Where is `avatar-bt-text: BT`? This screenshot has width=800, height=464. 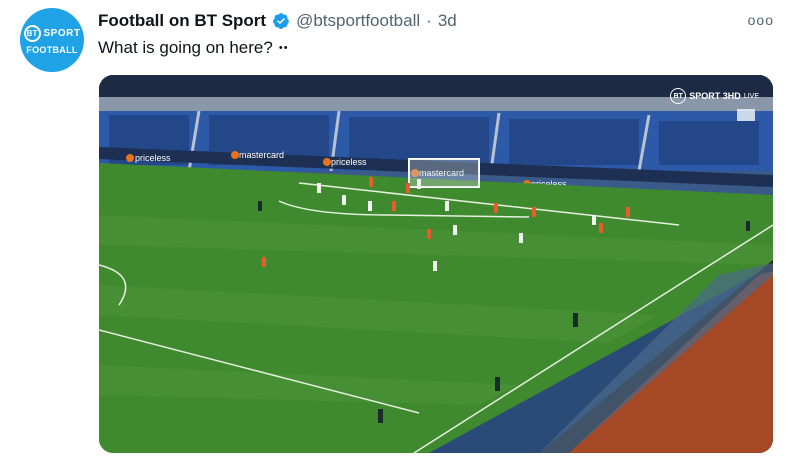 avatar-bt-text: BT is located at coordinates (32, 33).